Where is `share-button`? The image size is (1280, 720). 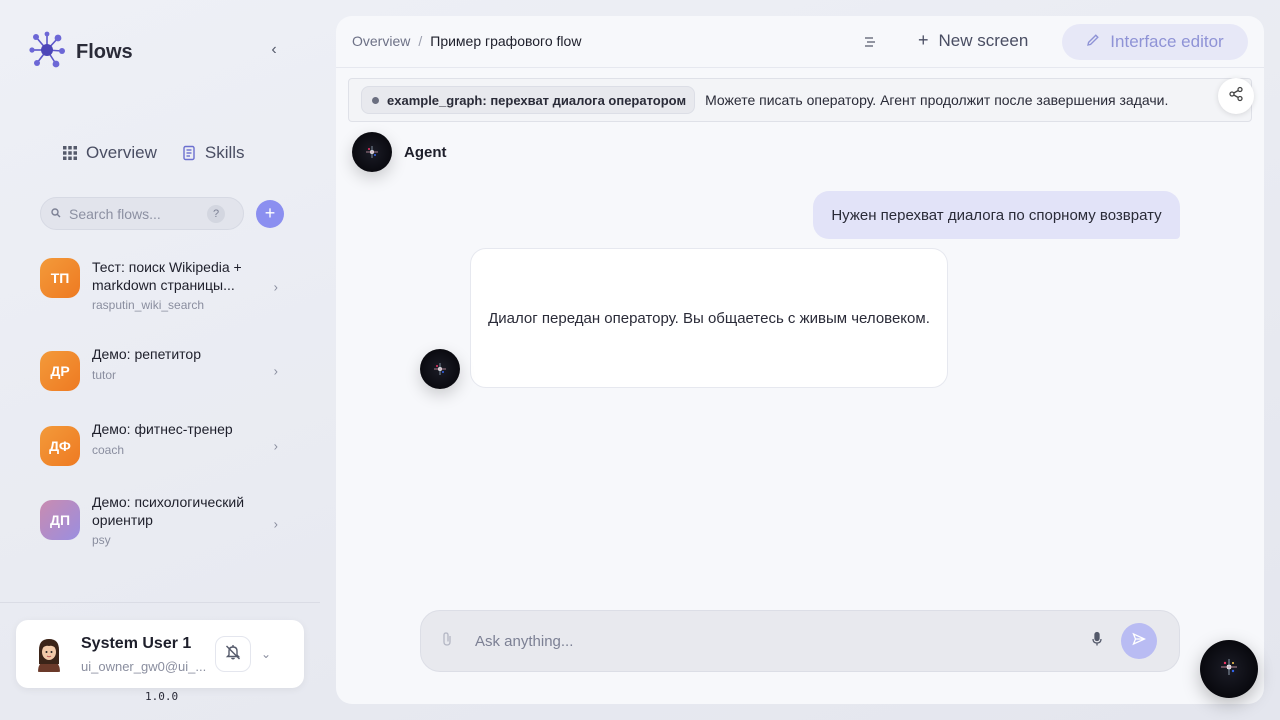
share-button is located at coordinates (1236, 96).